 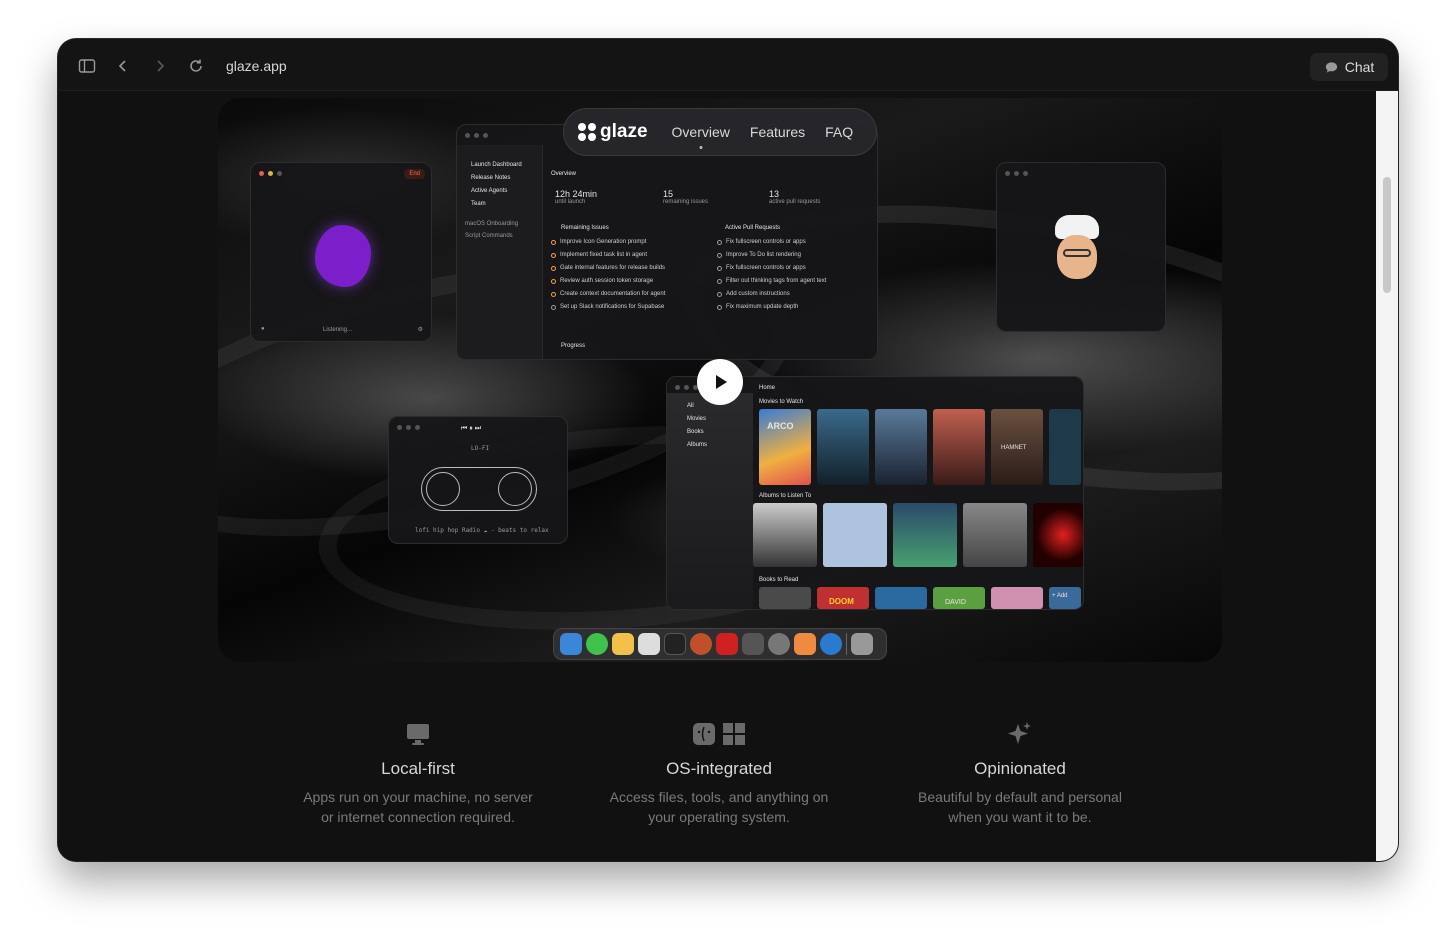 I want to click on movie-poster: HAMNET, so click(x=1017, y=447).